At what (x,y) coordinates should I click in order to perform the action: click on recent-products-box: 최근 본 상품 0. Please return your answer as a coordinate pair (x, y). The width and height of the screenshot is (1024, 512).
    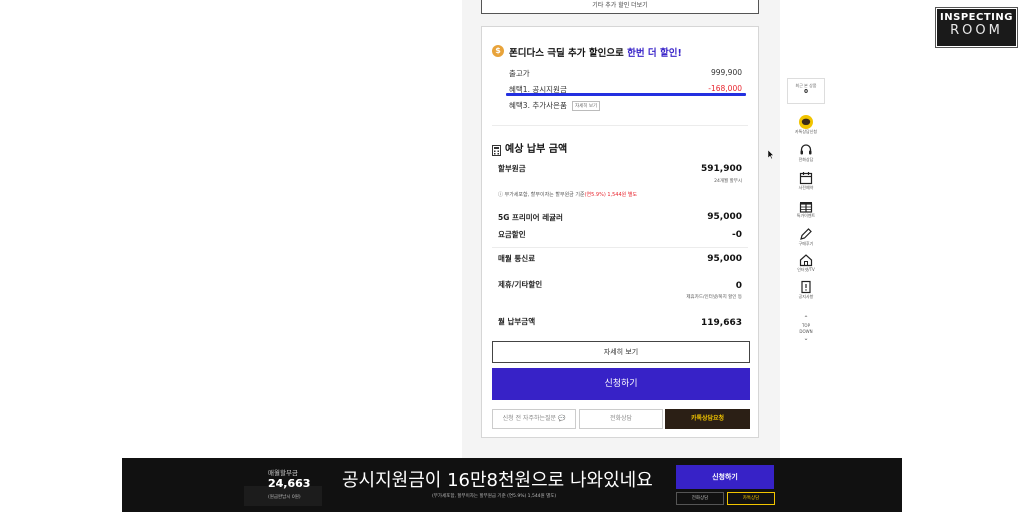
    Looking at the image, I should click on (806, 91).